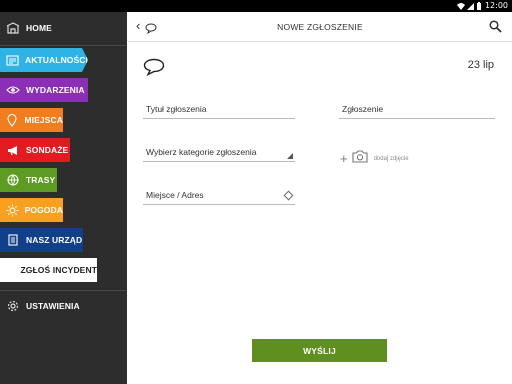 This screenshot has height=384, width=512. I want to click on home-icon, so click(13, 28).